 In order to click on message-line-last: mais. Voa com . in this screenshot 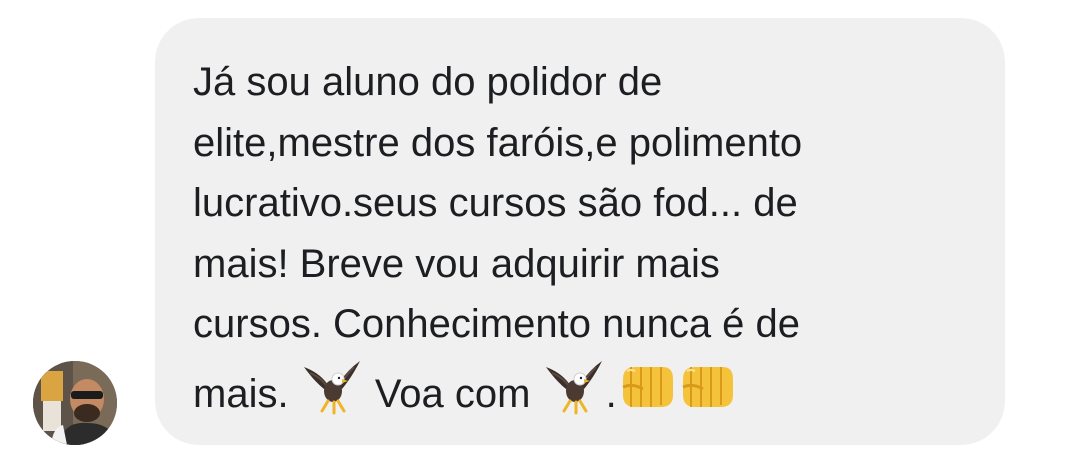, I will do `click(581, 390)`.